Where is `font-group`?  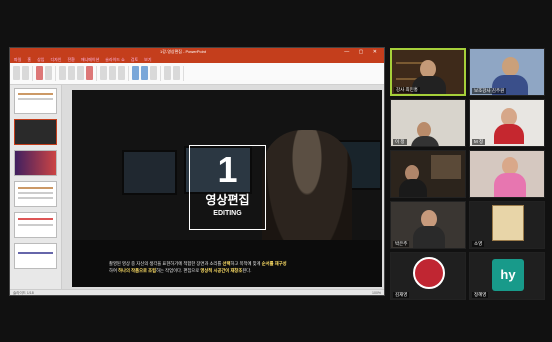 font-group is located at coordinates (78, 73).